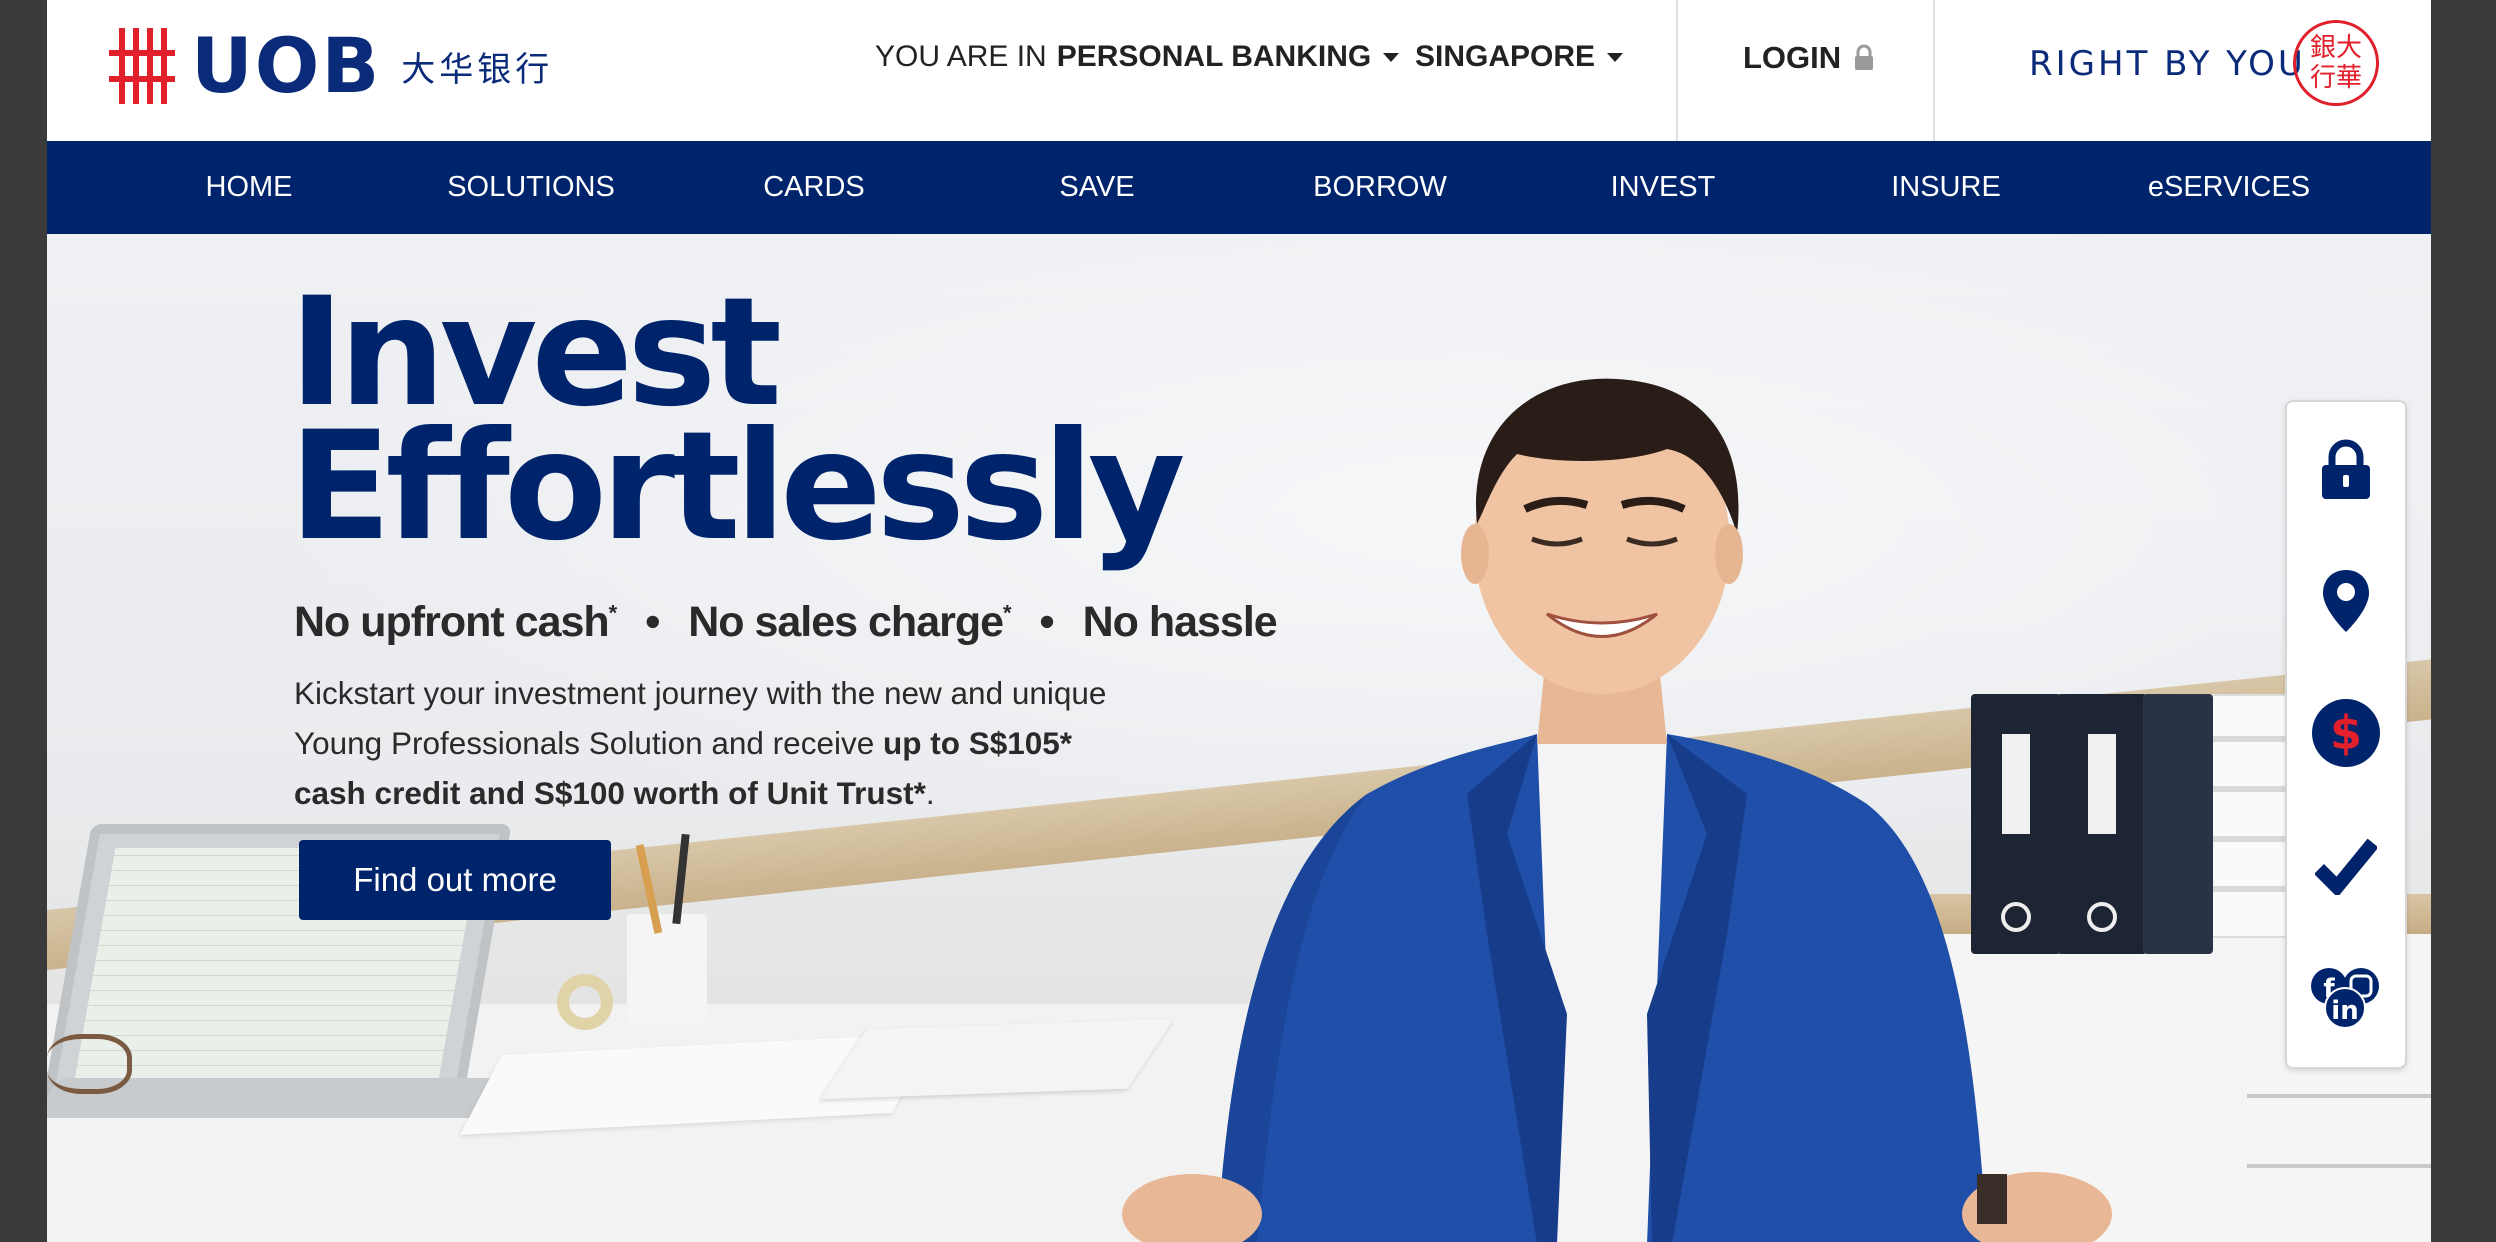  What do you see at coordinates (1792, 57) in the screenshot?
I see `login-label: LOGIN` at bounding box center [1792, 57].